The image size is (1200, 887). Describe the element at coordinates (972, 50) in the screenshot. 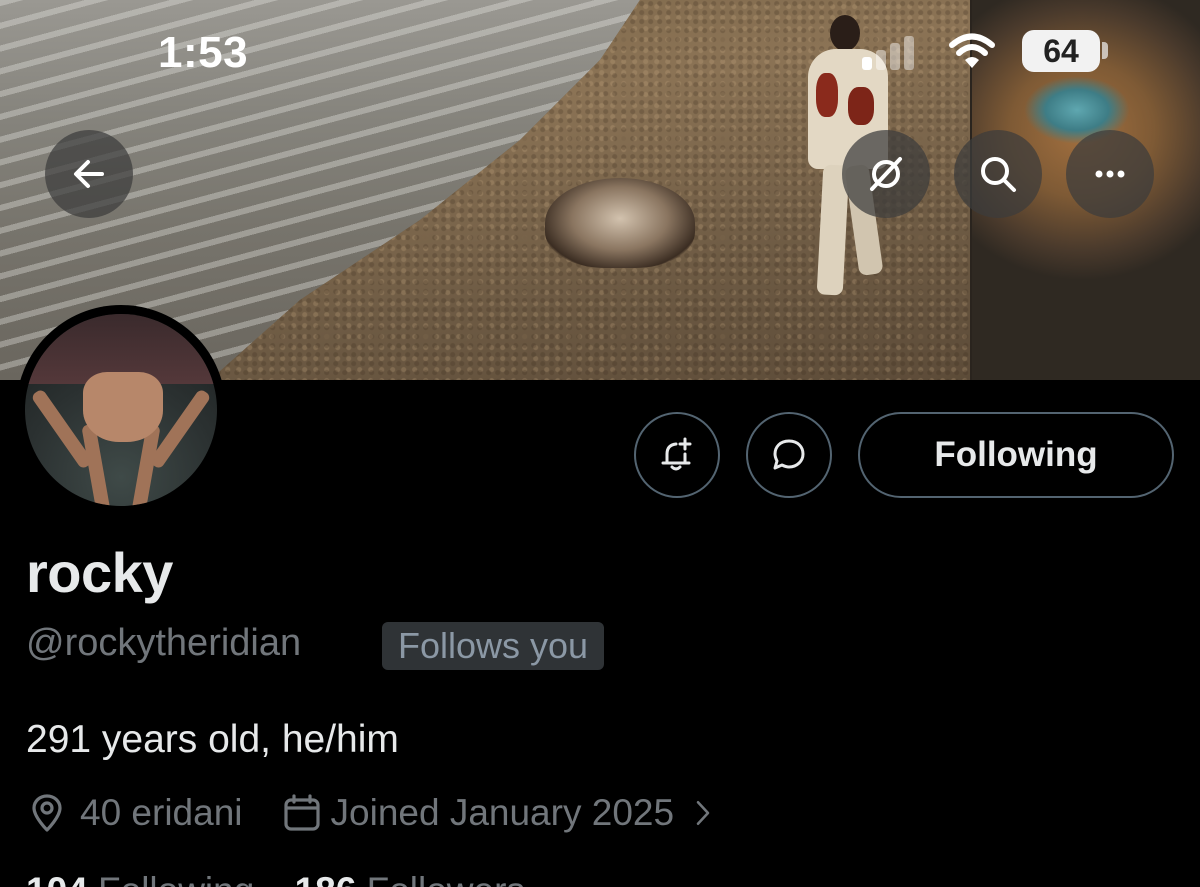

I see `wifi-icon` at that location.